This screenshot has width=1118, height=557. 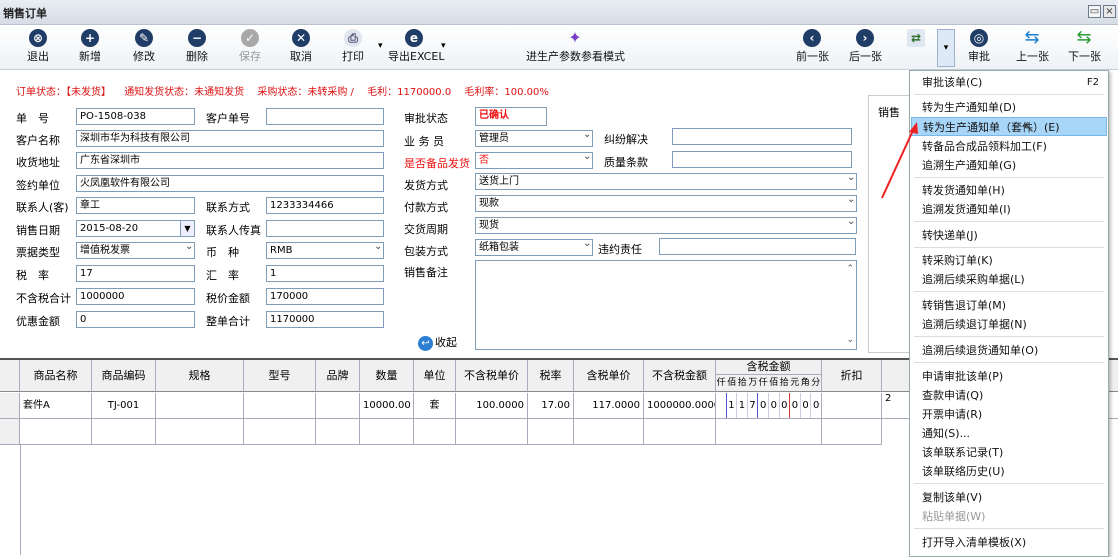 I want to click on menu-item-express: 转快递单(J), so click(x=1009, y=235).